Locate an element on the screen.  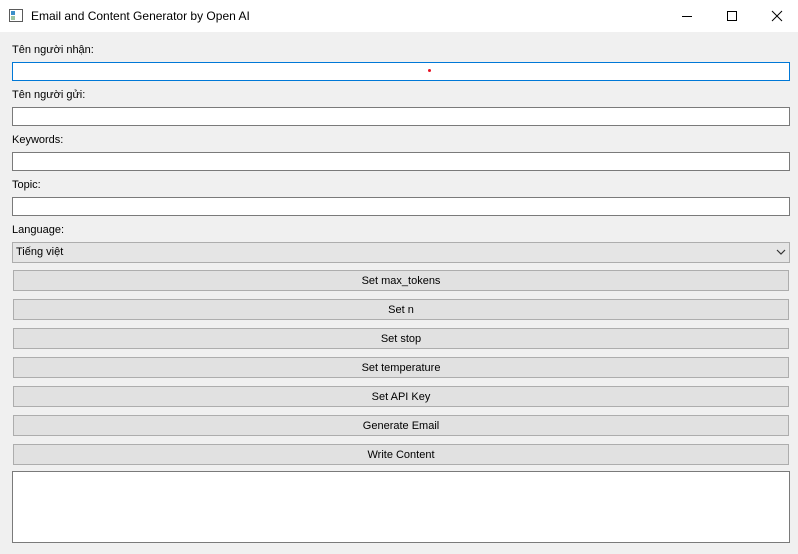
topic-field-wrapper is located at coordinates (401, 206).